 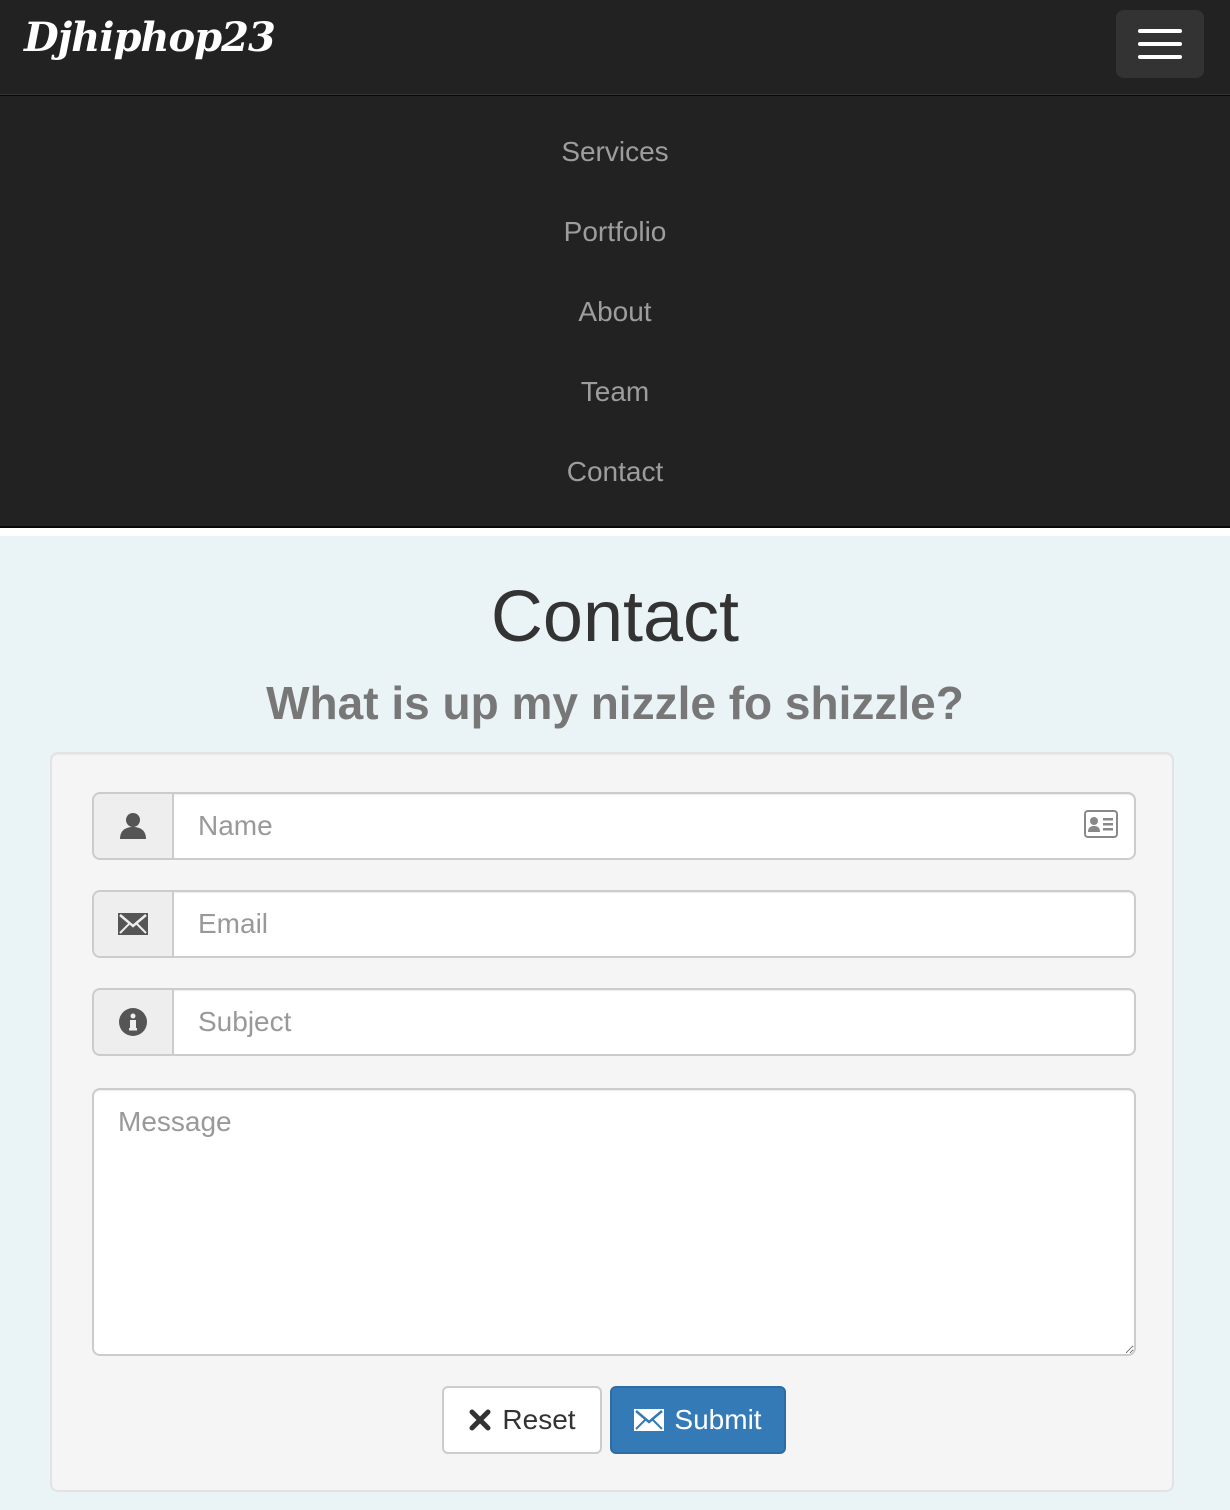 I want to click on nav-item-contact: Contact, so click(x=615, y=472).